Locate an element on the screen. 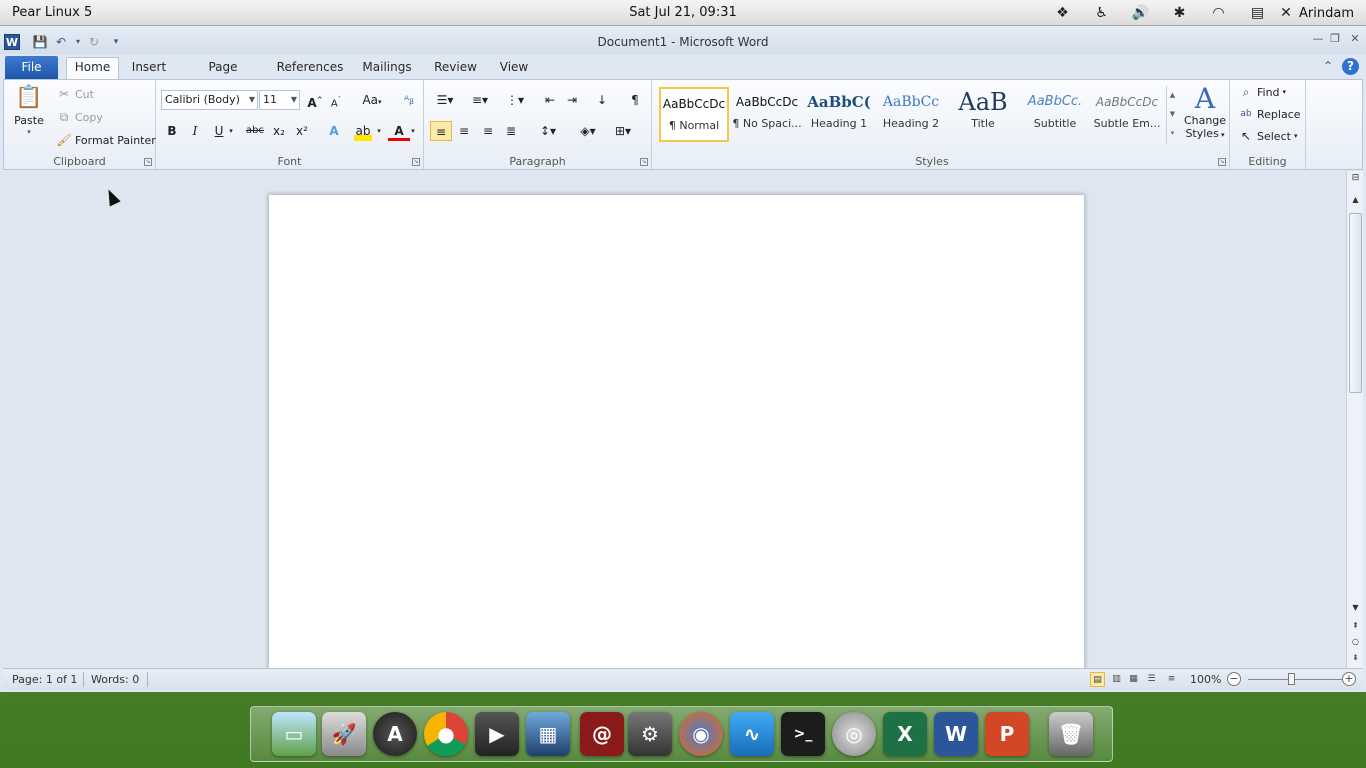 This screenshot has height=768, width=1366. draft-icon: ≡ is located at coordinates (1171, 679).